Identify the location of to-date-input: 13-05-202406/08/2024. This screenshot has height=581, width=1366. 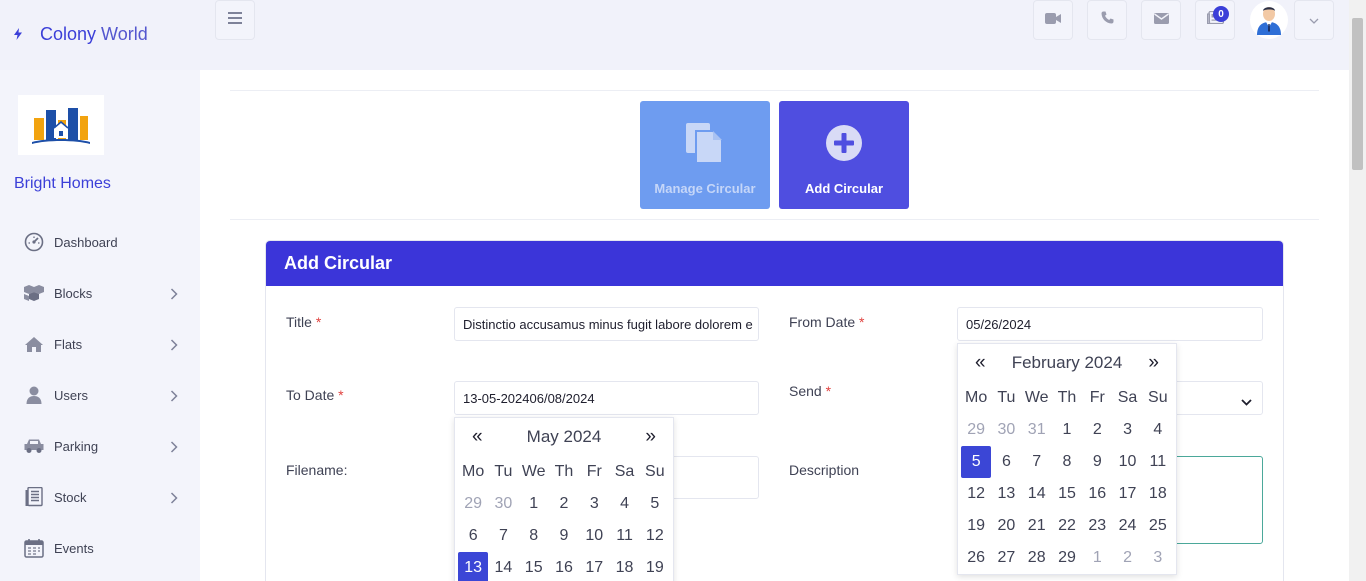
(606, 398).